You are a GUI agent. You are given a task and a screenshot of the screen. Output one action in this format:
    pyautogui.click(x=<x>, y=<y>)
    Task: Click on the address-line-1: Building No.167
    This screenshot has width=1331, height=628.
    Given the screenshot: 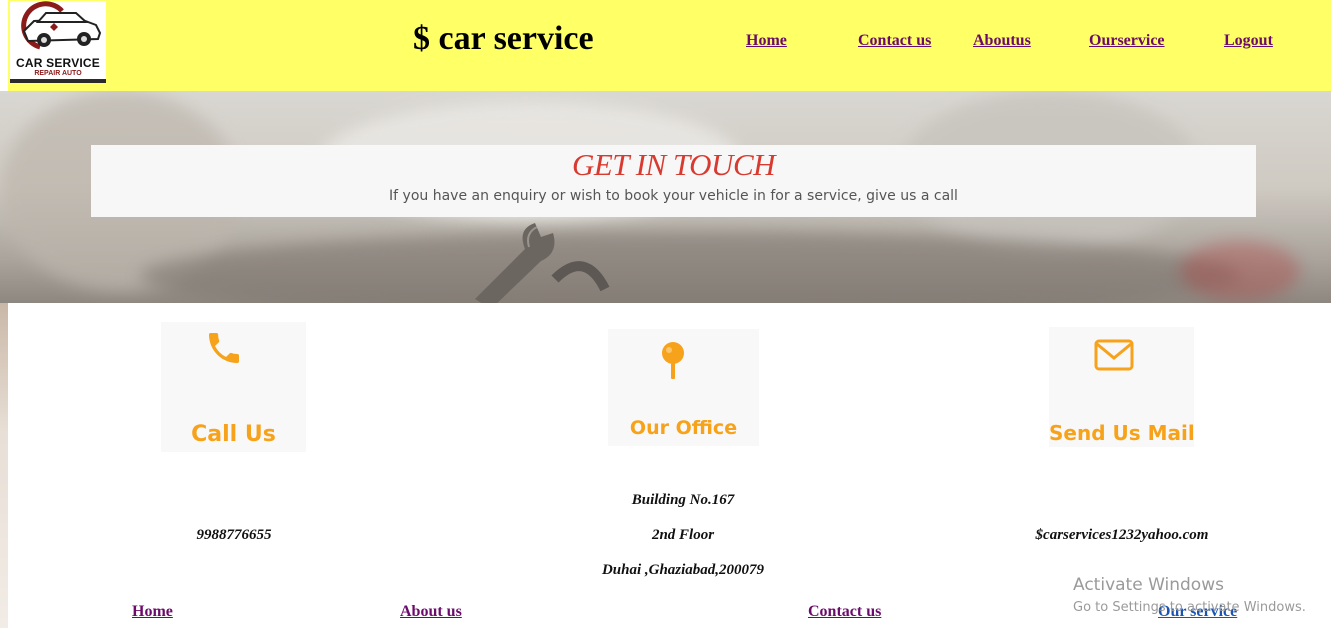 What is the action you would take?
    pyautogui.click(x=683, y=500)
    